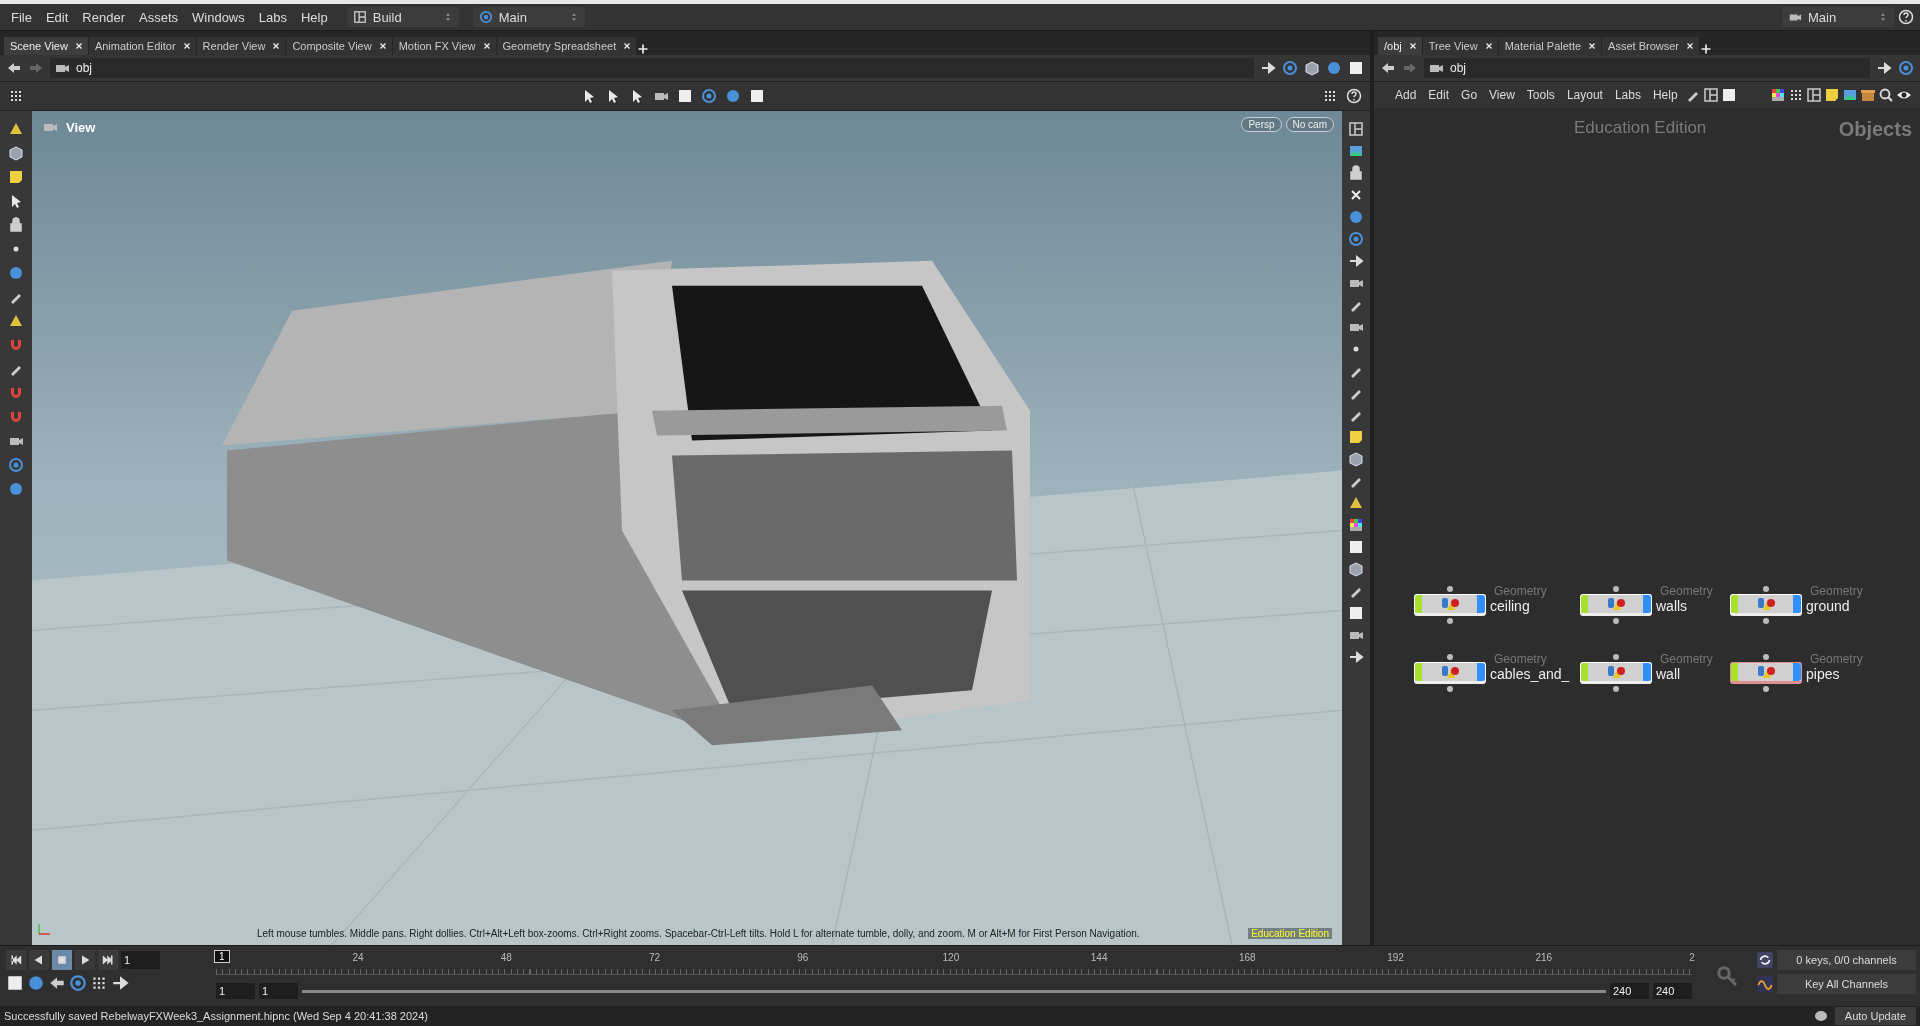 This screenshot has height=1026, width=1920. What do you see at coordinates (1886, 95) in the screenshot?
I see `search-icon` at bounding box center [1886, 95].